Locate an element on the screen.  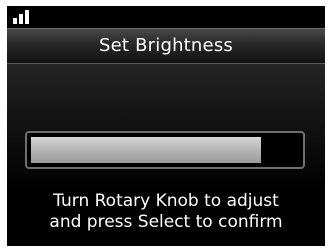
signal-strength-icon is located at coordinates (24, 17).